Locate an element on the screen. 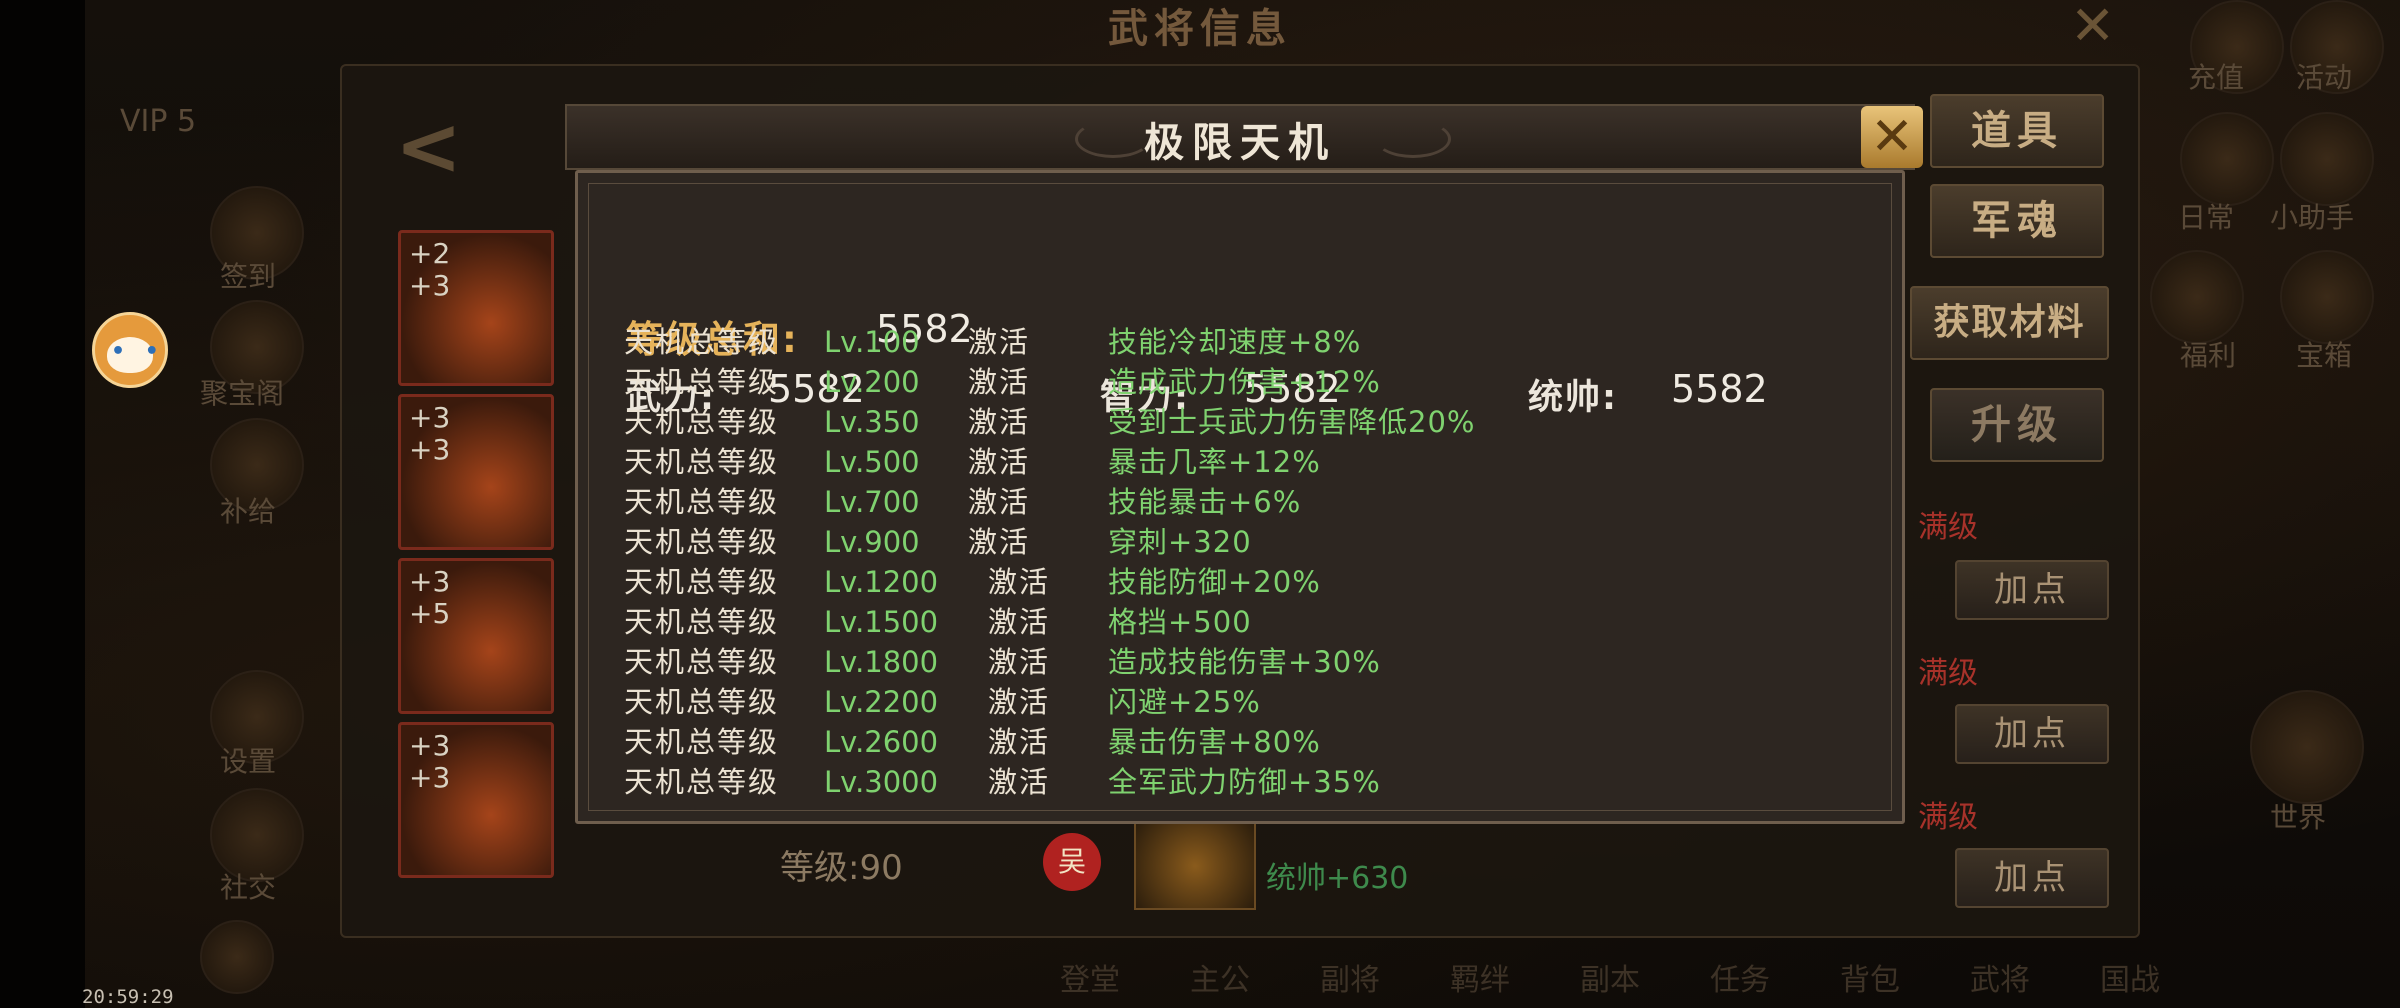  right-menu-label: 小助手 is located at coordinates (2312, 217).